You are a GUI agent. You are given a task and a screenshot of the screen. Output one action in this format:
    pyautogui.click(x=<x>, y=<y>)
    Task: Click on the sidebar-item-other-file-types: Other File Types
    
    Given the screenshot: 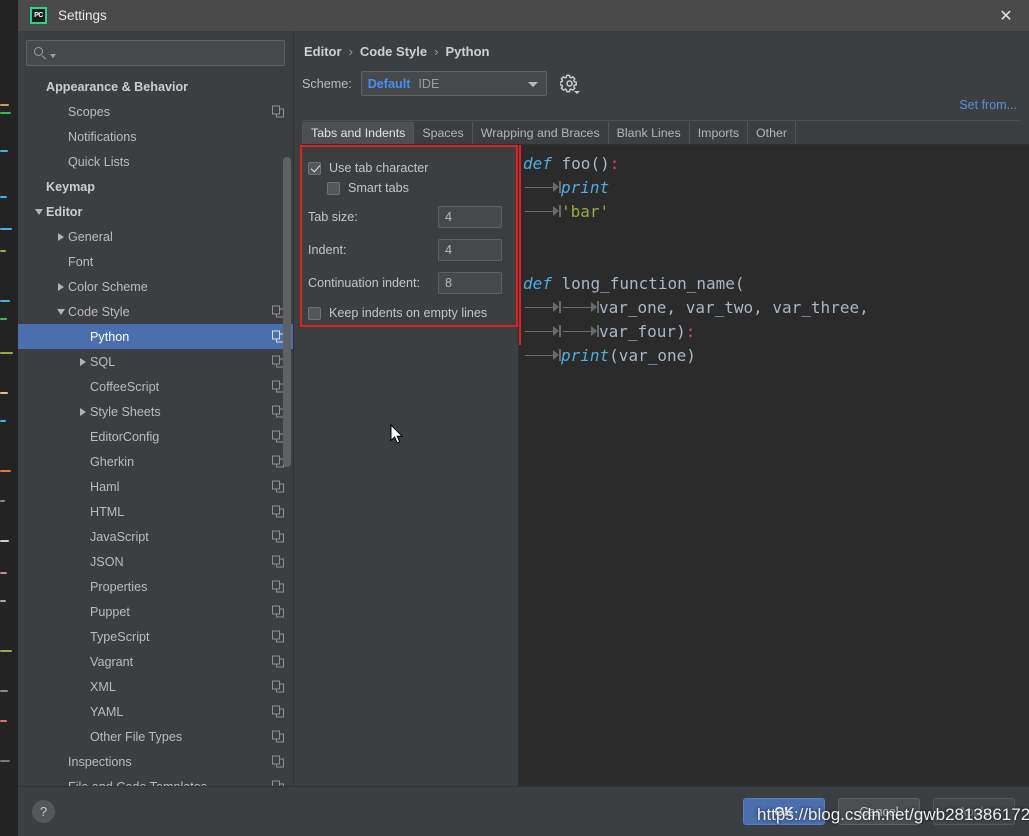 What is the action you would take?
    pyautogui.click(x=155, y=736)
    